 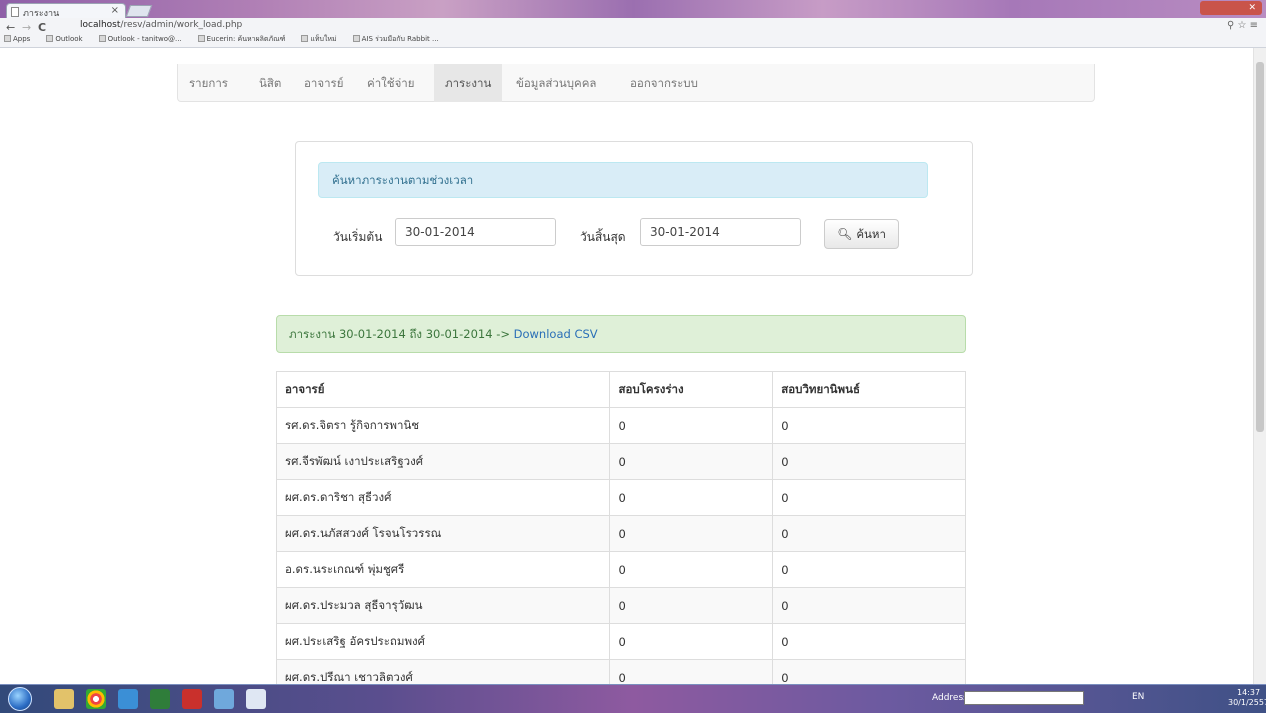 I want to click on nav-item-1: รายการ, so click(x=208, y=83).